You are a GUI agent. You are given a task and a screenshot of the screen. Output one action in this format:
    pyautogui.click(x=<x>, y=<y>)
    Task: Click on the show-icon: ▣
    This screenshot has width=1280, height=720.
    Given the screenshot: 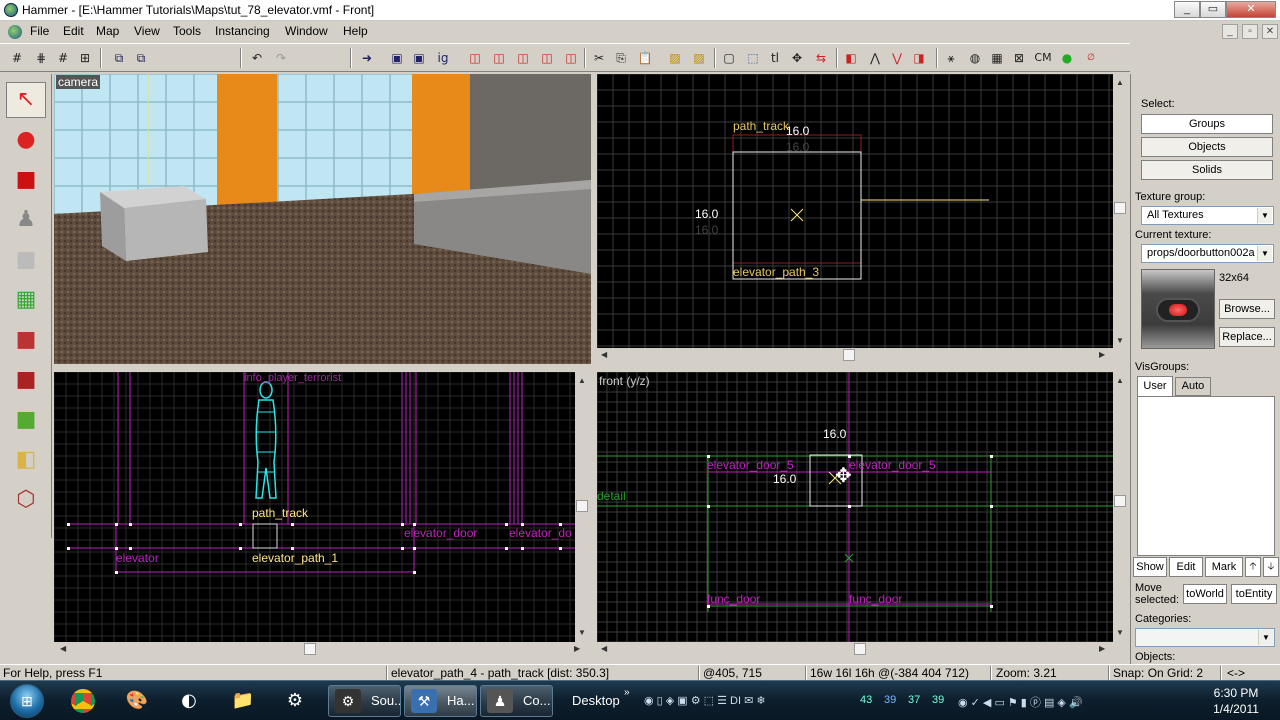 What is the action you would take?
    pyautogui.click(x=419, y=58)
    